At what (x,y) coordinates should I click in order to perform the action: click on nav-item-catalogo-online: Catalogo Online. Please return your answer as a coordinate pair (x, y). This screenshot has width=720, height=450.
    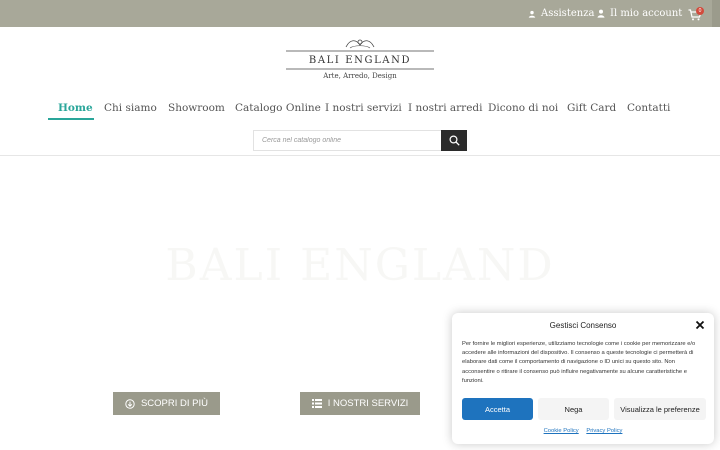
    Looking at the image, I should click on (278, 108).